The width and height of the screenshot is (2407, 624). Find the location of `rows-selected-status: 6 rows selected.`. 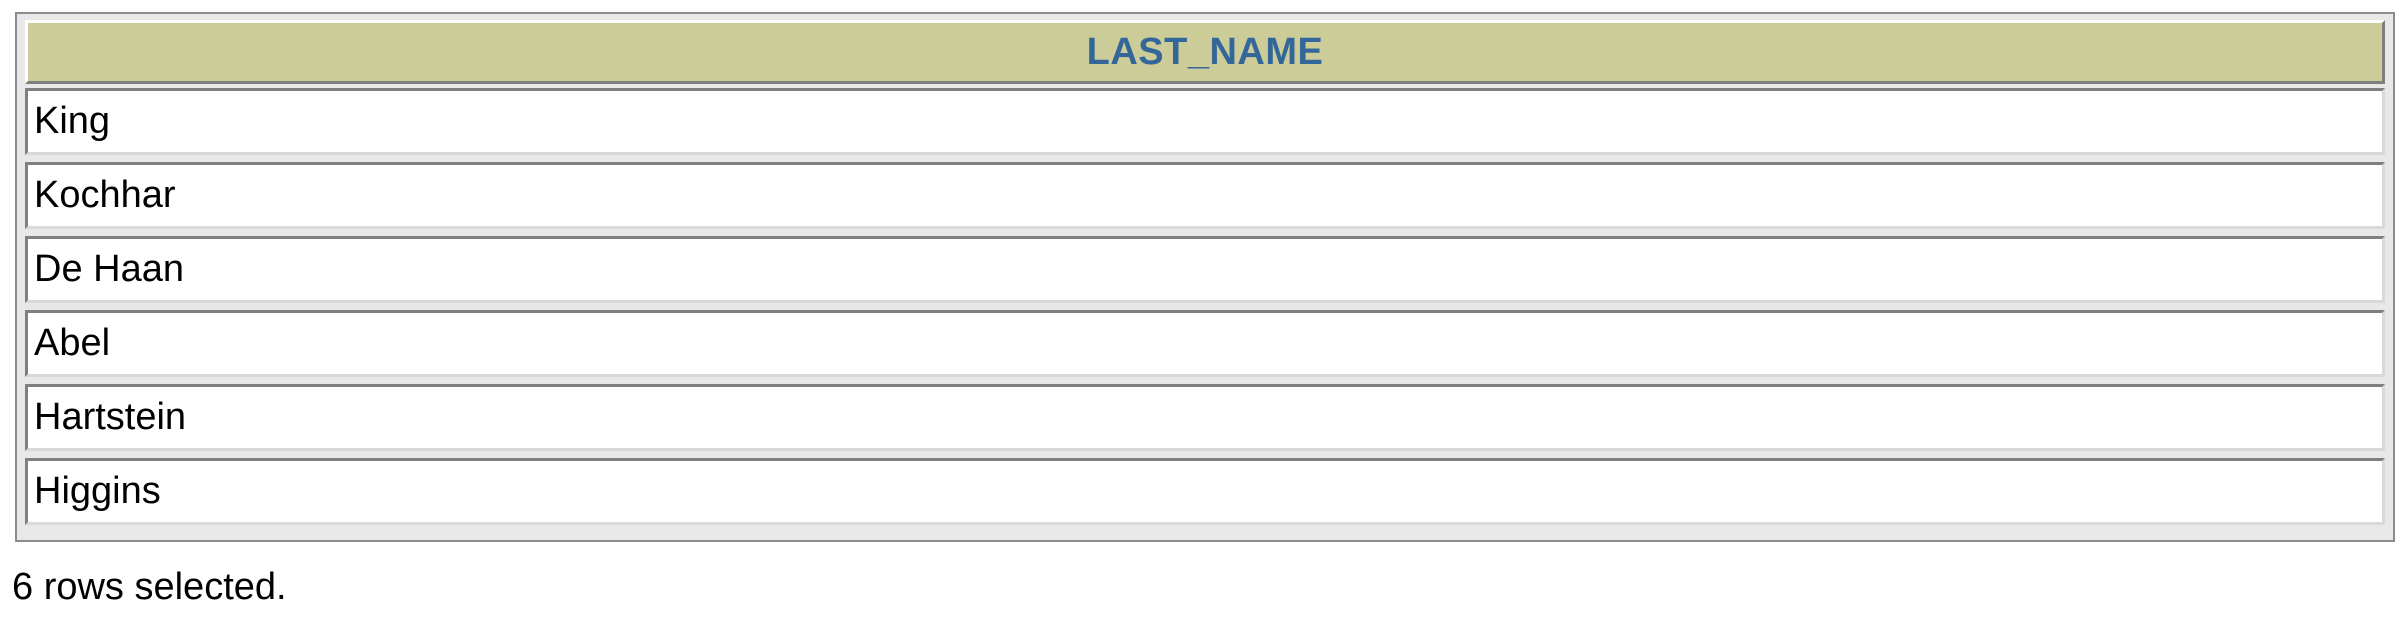

rows-selected-status: 6 rows selected. is located at coordinates (149, 587).